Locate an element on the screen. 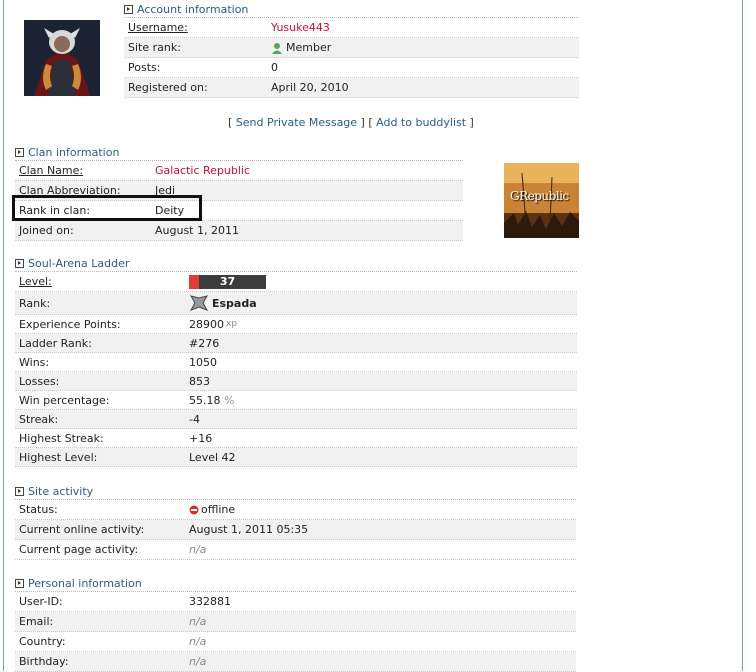 This screenshot has height=672, width=756. ladder-header: Soul-Arena Ladder is located at coordinates (296, 263).